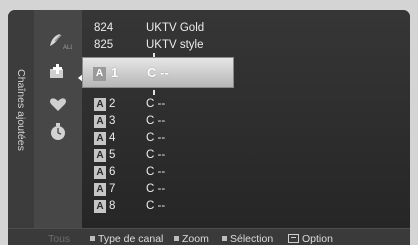 This screenshot has height=245, width=418. What do you see at coordinates (246, 122) in the screenshot?
I see `list-item: A 3 C --` at bounding box center [246, 122].